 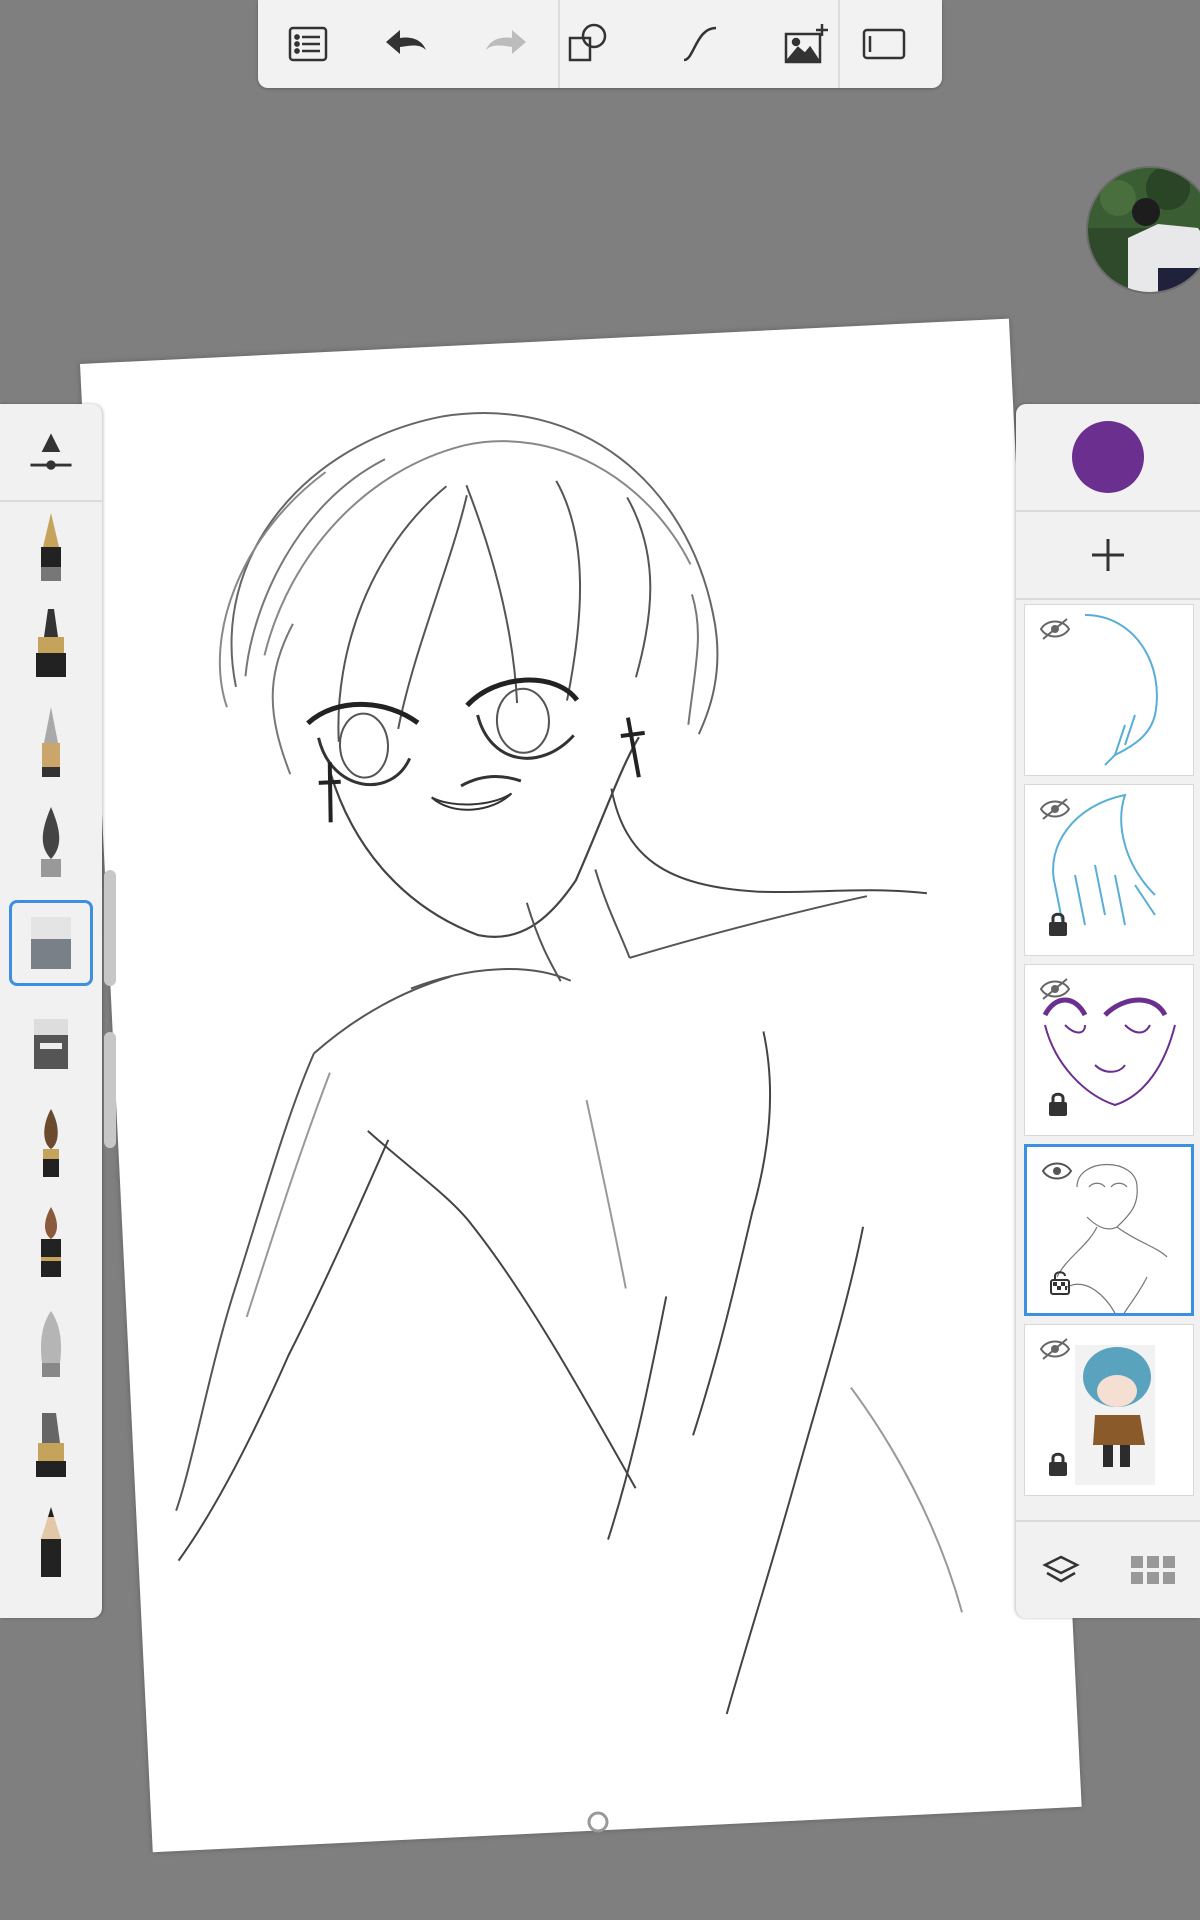 I want to click on top-toolbar, so click(x=600, y=44).